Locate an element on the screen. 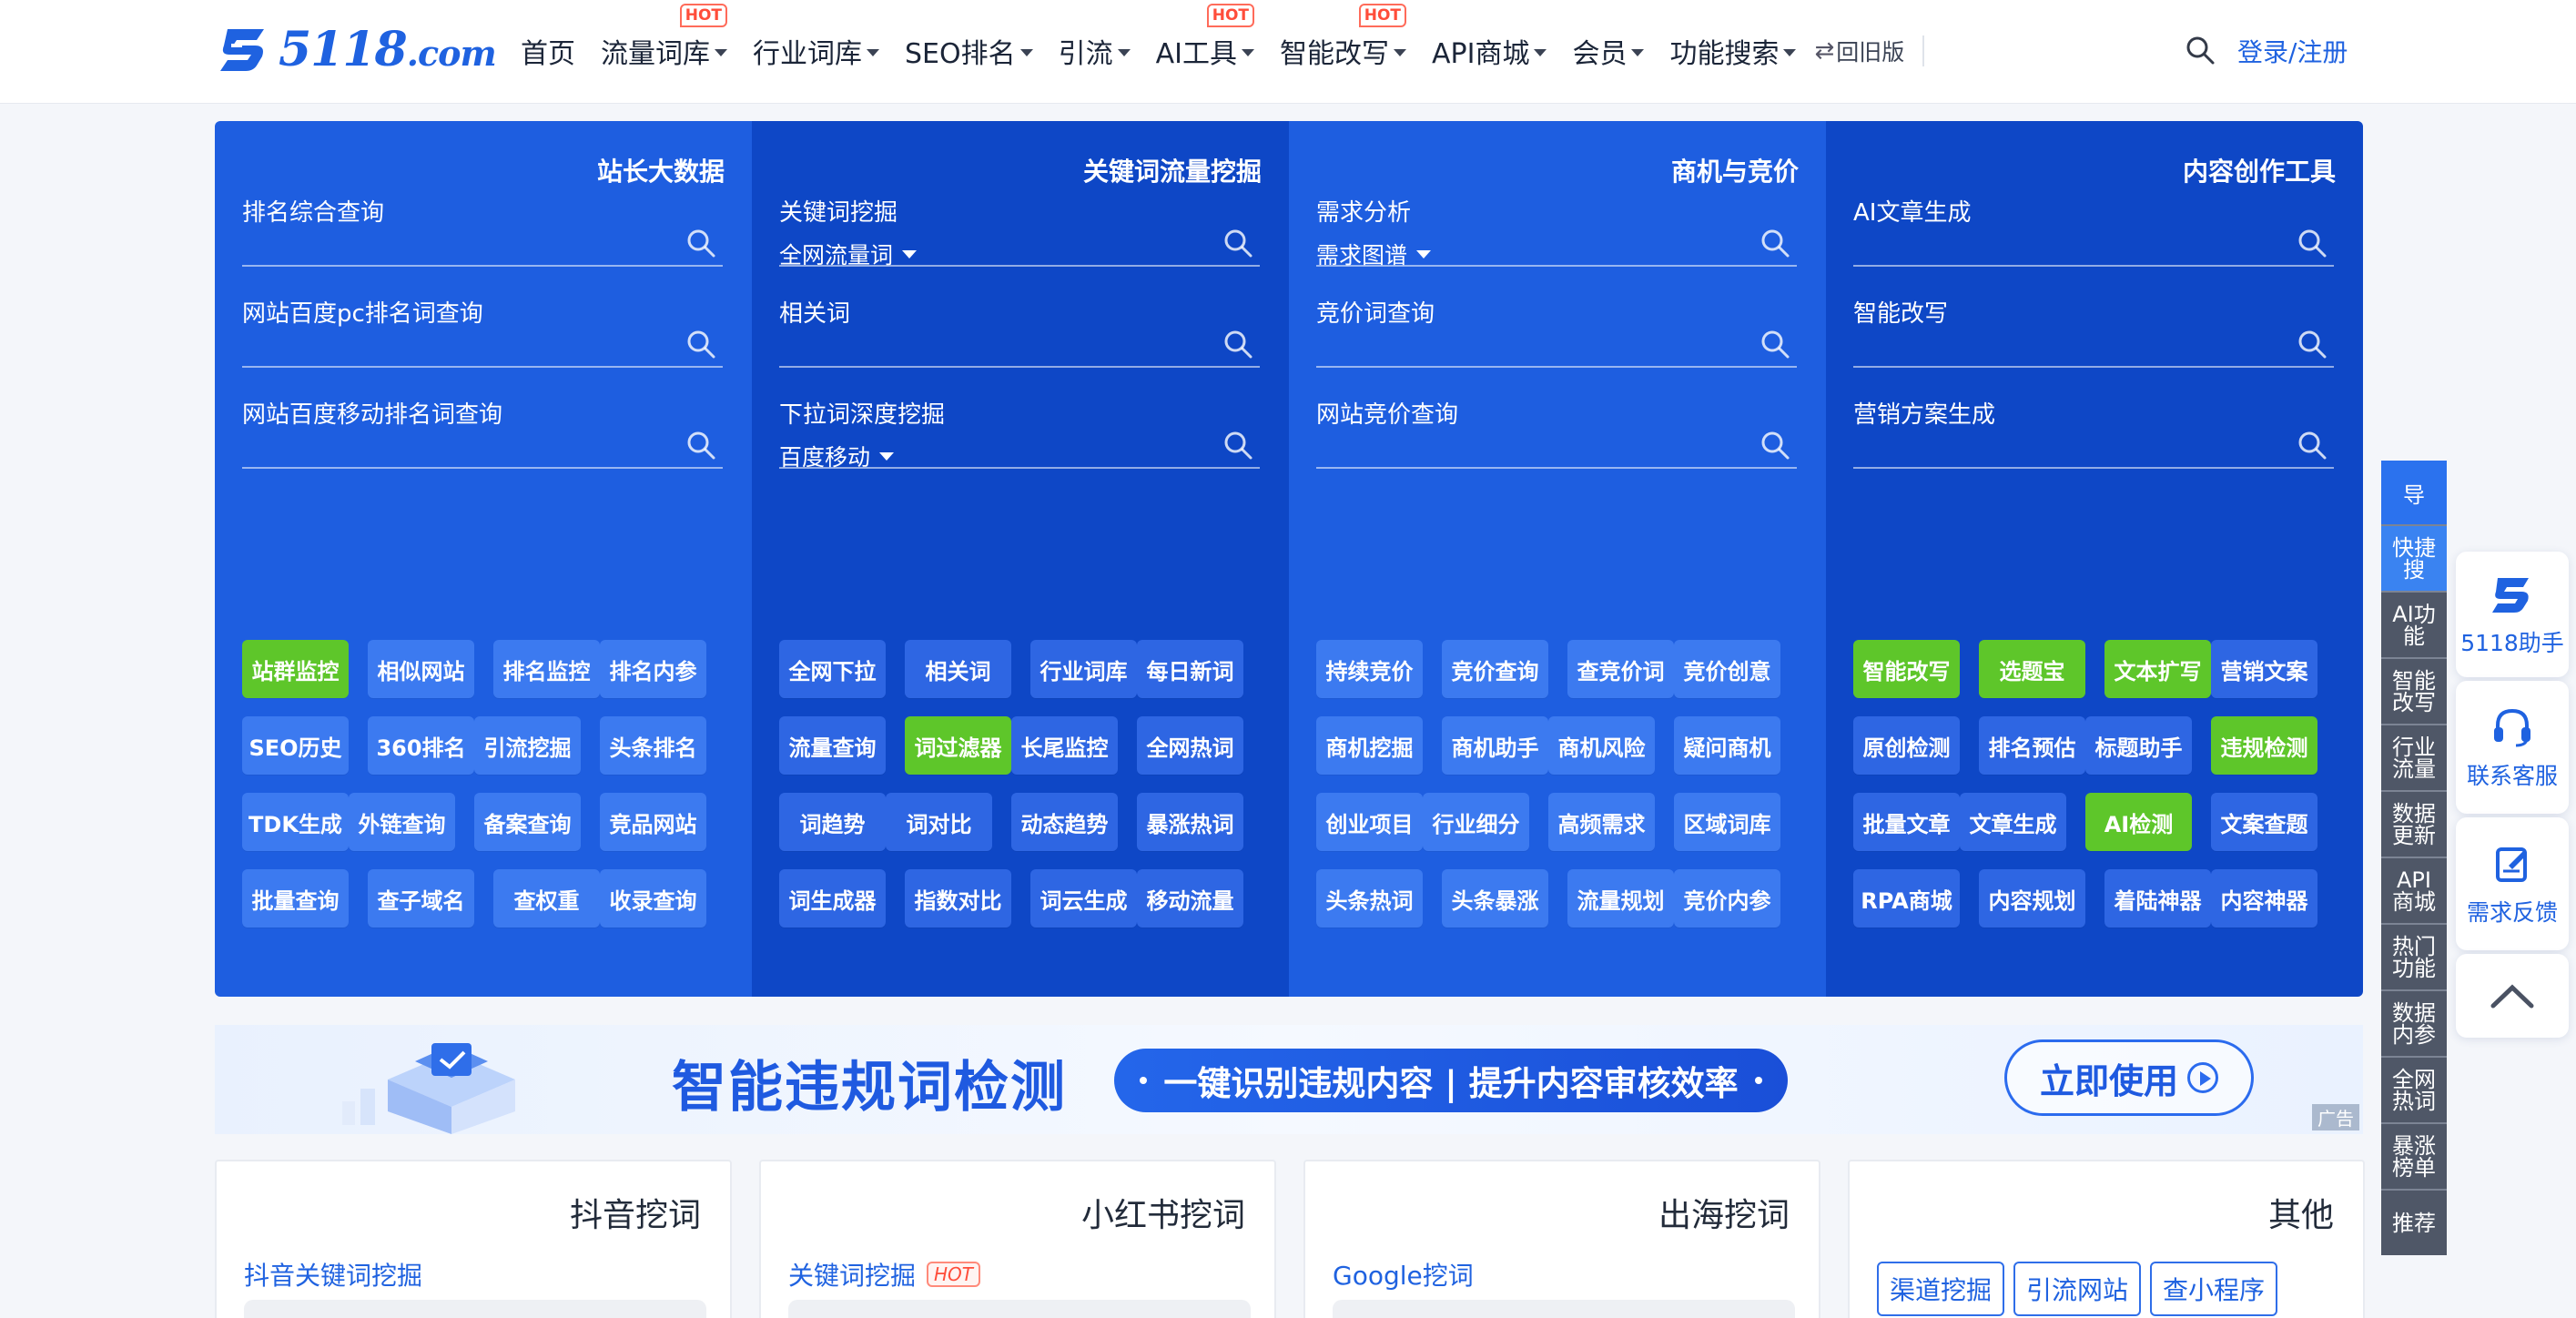  tool-button: 商机风险 is located at coordinates (1601, 745).